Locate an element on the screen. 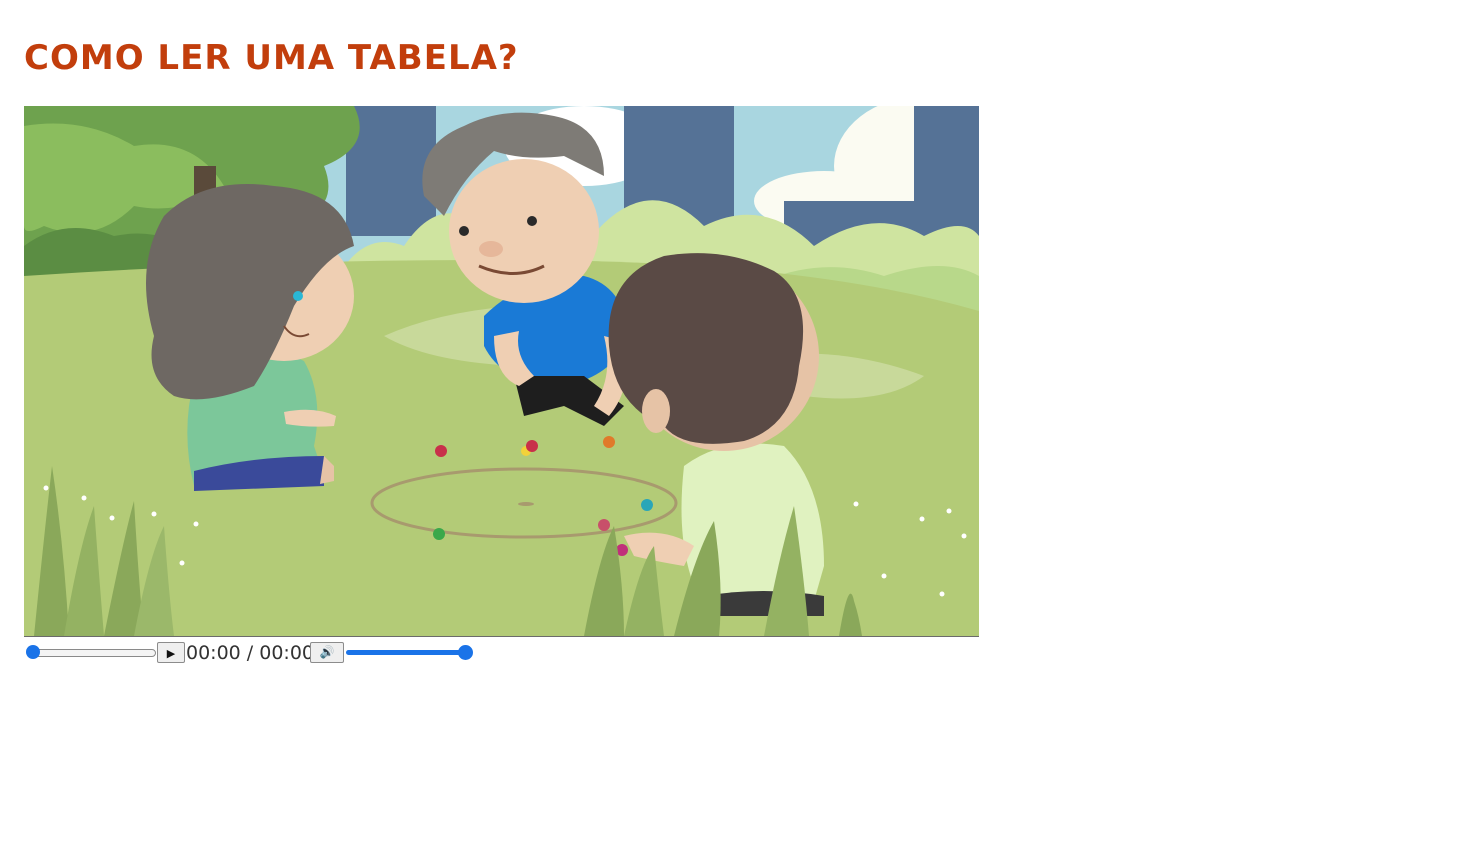 This screenshot has height=850, width=1460. speaker-icon: 🔊 is located at coordinates (327, 652).